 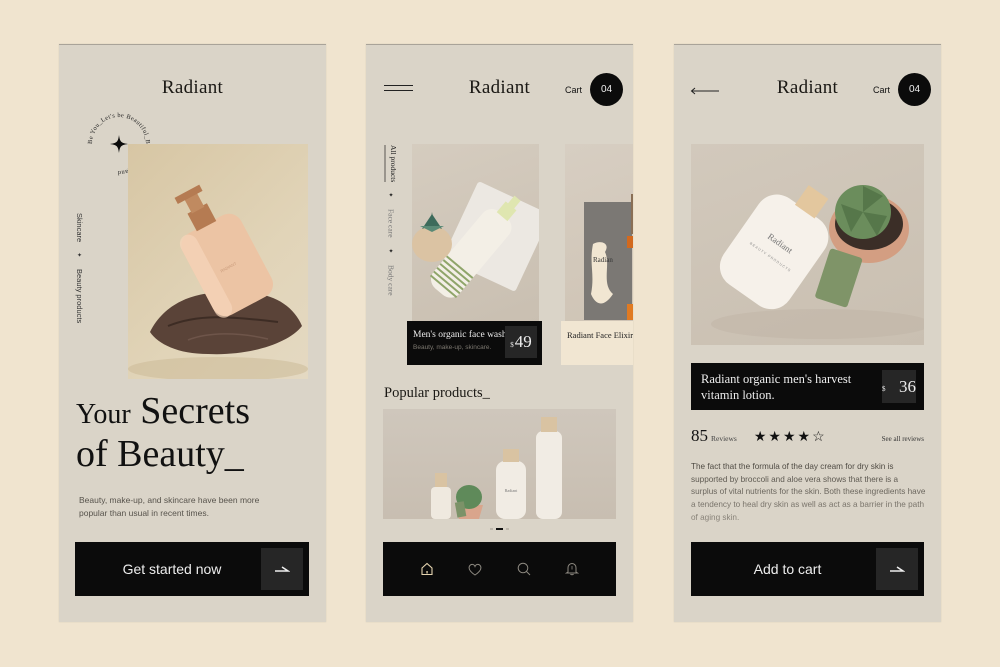 I want to click on hero-headline: Your Secrets of Beauty_, so click(x=163, y=432).